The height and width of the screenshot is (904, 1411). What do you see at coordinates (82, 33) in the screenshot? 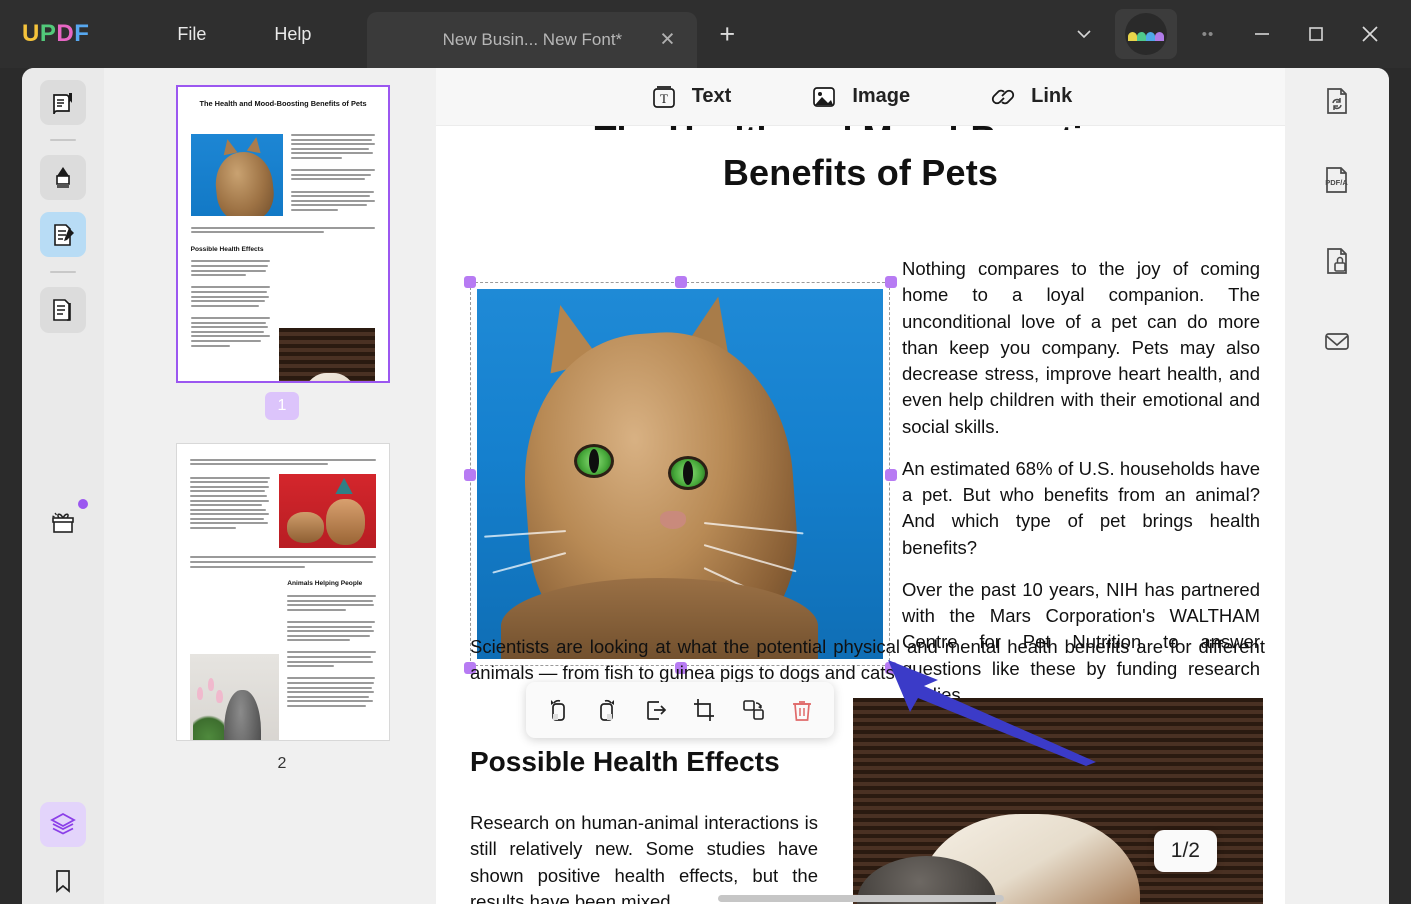
I see `logo-letter-f: F` at bounding box center [82, 33].